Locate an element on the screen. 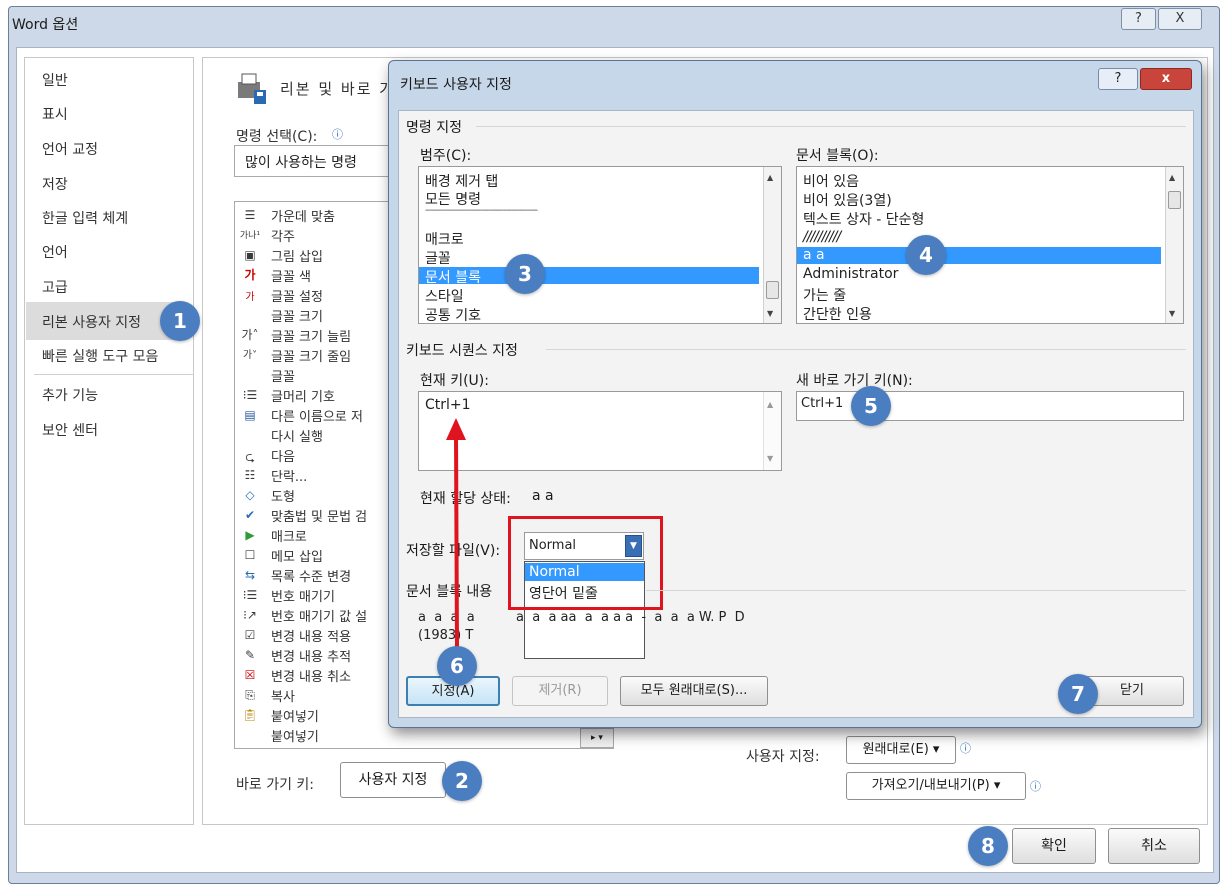  step-badge-6: 6 is located at coordinates (457, 666).